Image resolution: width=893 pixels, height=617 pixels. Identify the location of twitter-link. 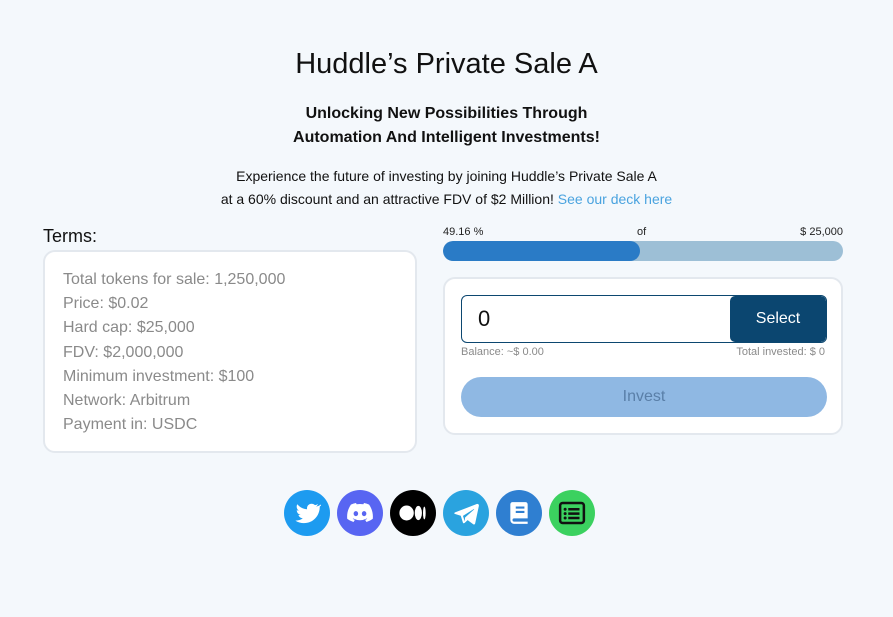
(307, 513).